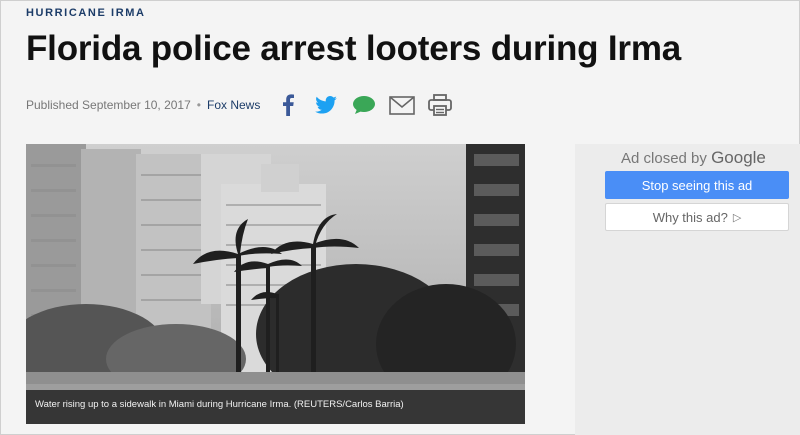  I want to click on comment-icon, so click(364, 105).